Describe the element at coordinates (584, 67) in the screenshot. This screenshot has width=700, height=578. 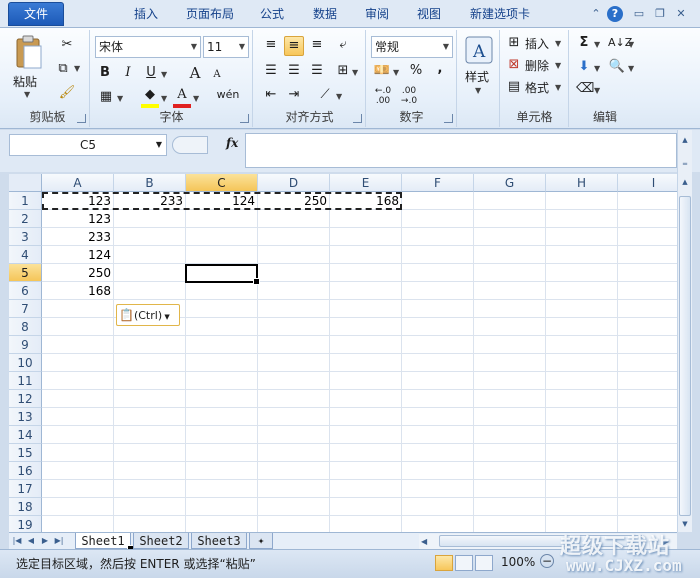
I see `fill-icon: ⬇` at that location.